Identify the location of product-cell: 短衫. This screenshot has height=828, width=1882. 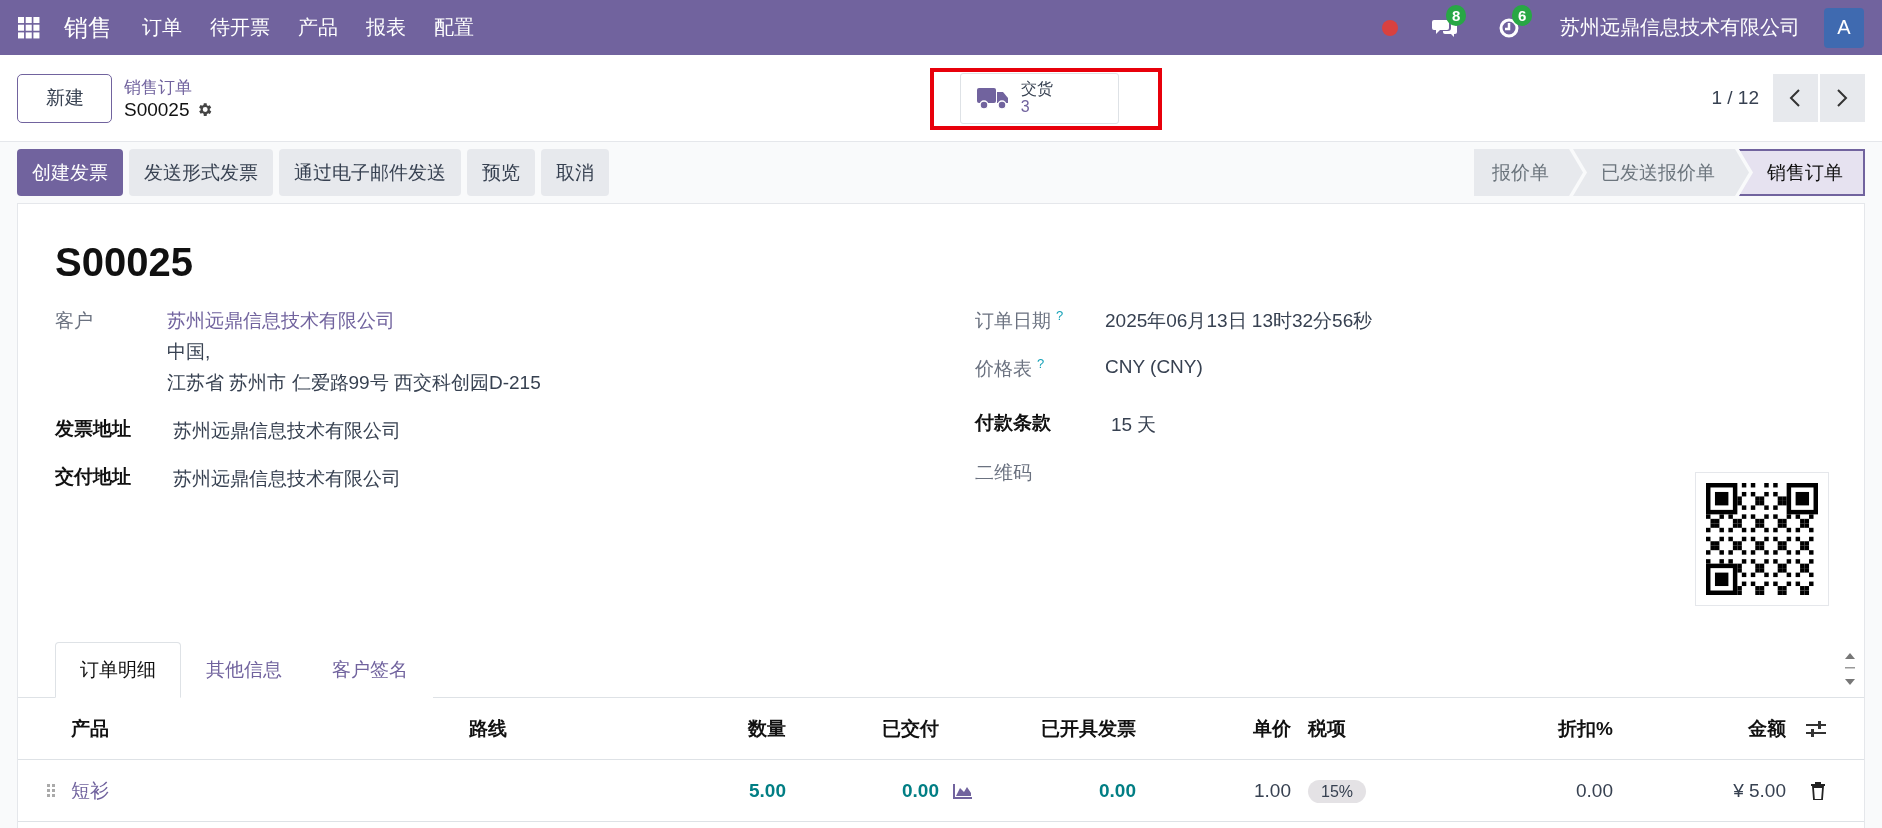
(90, 790).